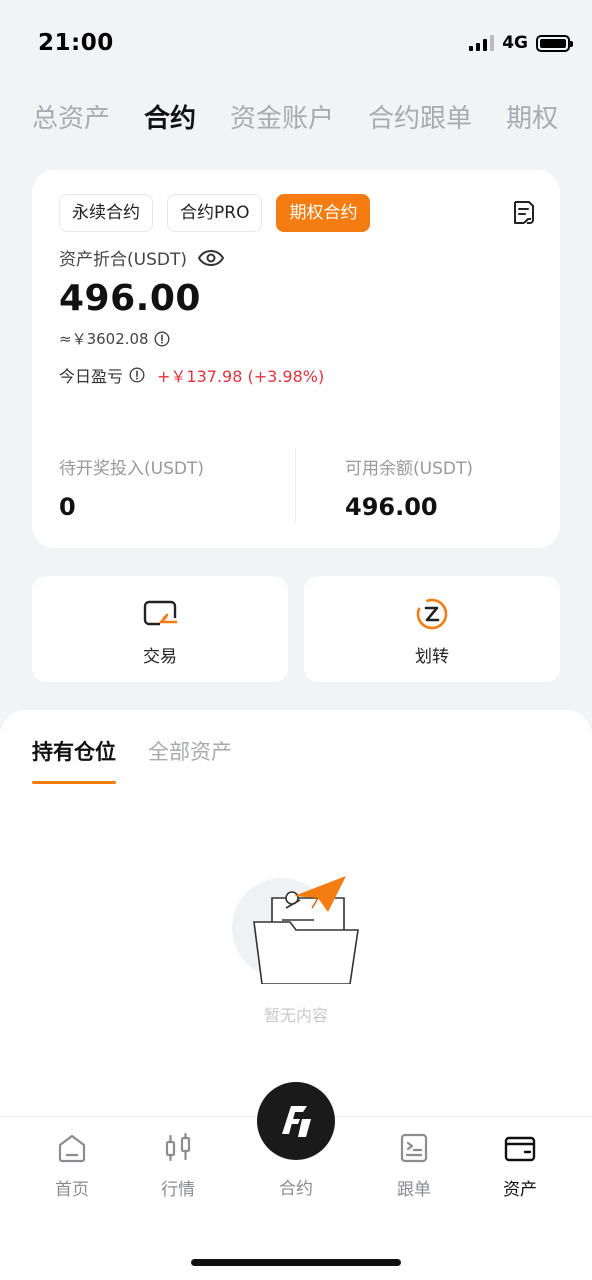  I want to click on tabbar-home: 首页, so click(72, 1165).